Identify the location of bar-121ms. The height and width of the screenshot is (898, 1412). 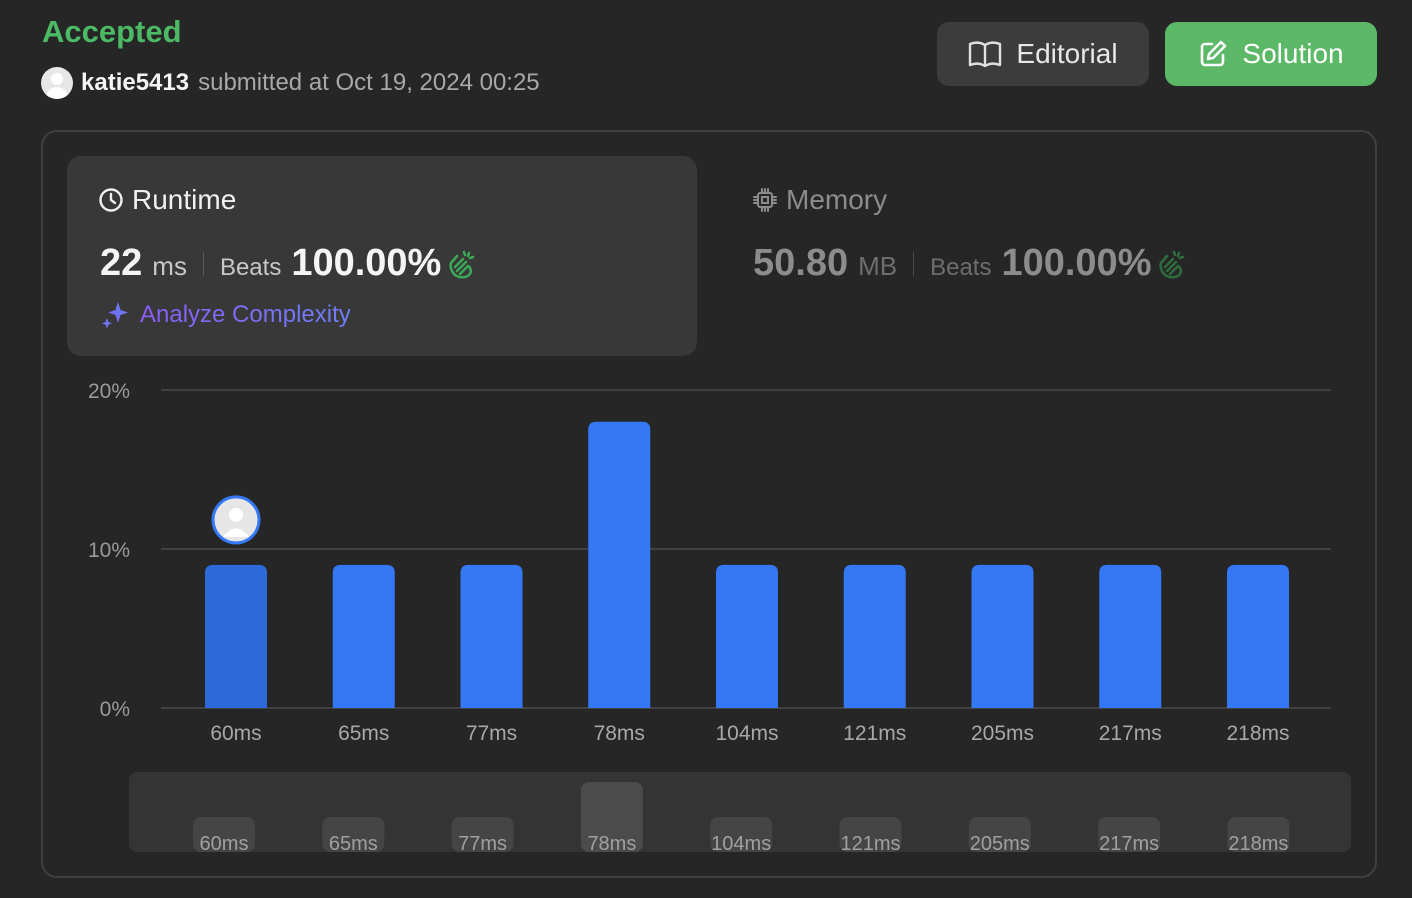
(874, 636).